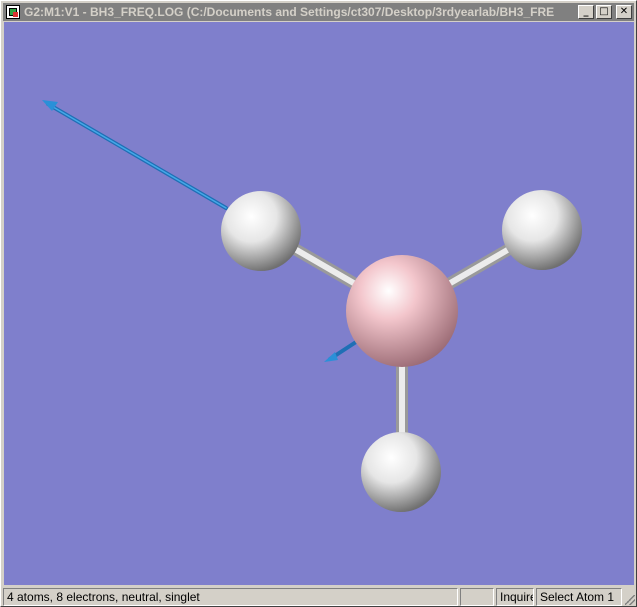 This screenshot has width=637, height=607. Describe the element at coordinates (515, 597) in the screenshot. I see `status-mode: Inquire` at that location.